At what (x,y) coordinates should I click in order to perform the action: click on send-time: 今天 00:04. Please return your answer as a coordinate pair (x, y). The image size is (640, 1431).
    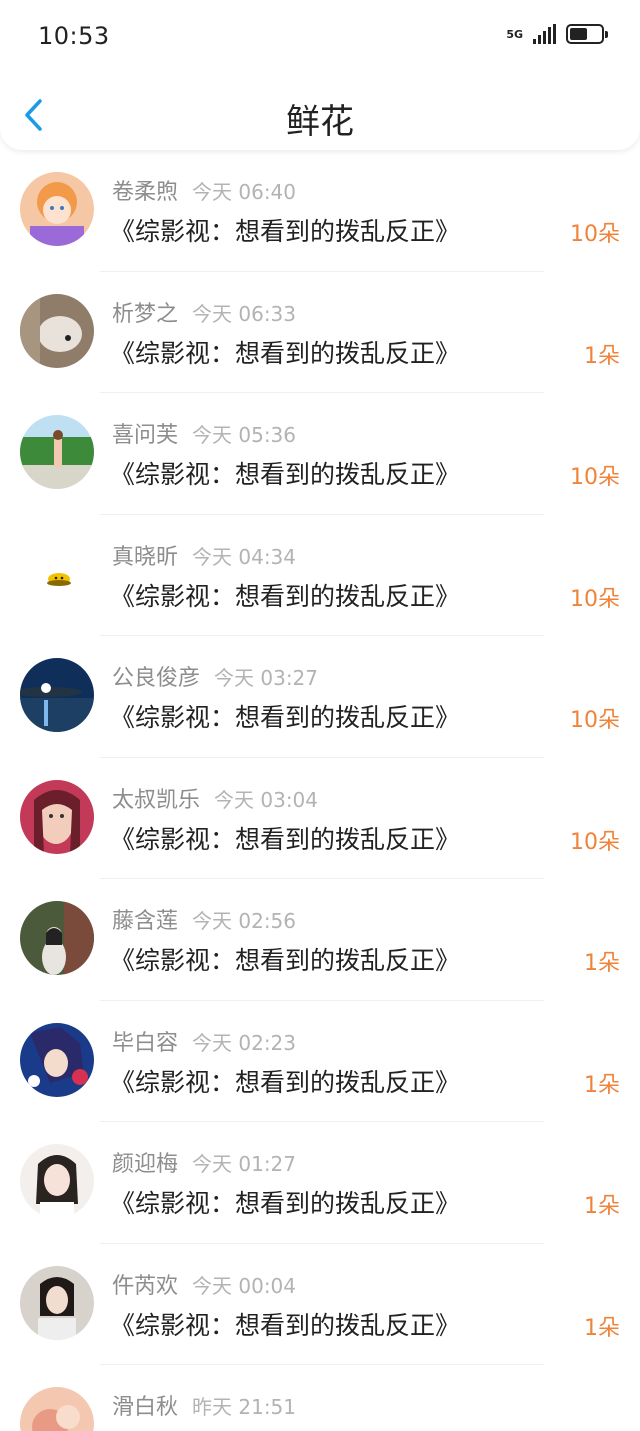
    Looking at the image, I should click on (244, 1285).